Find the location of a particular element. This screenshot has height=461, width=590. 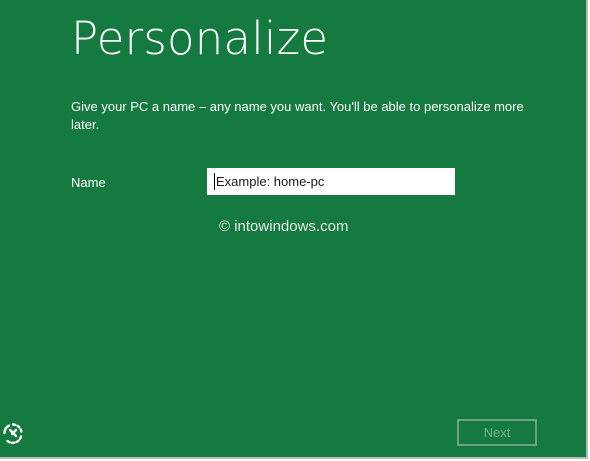

text-cursor is located at coordinates (214, 181).